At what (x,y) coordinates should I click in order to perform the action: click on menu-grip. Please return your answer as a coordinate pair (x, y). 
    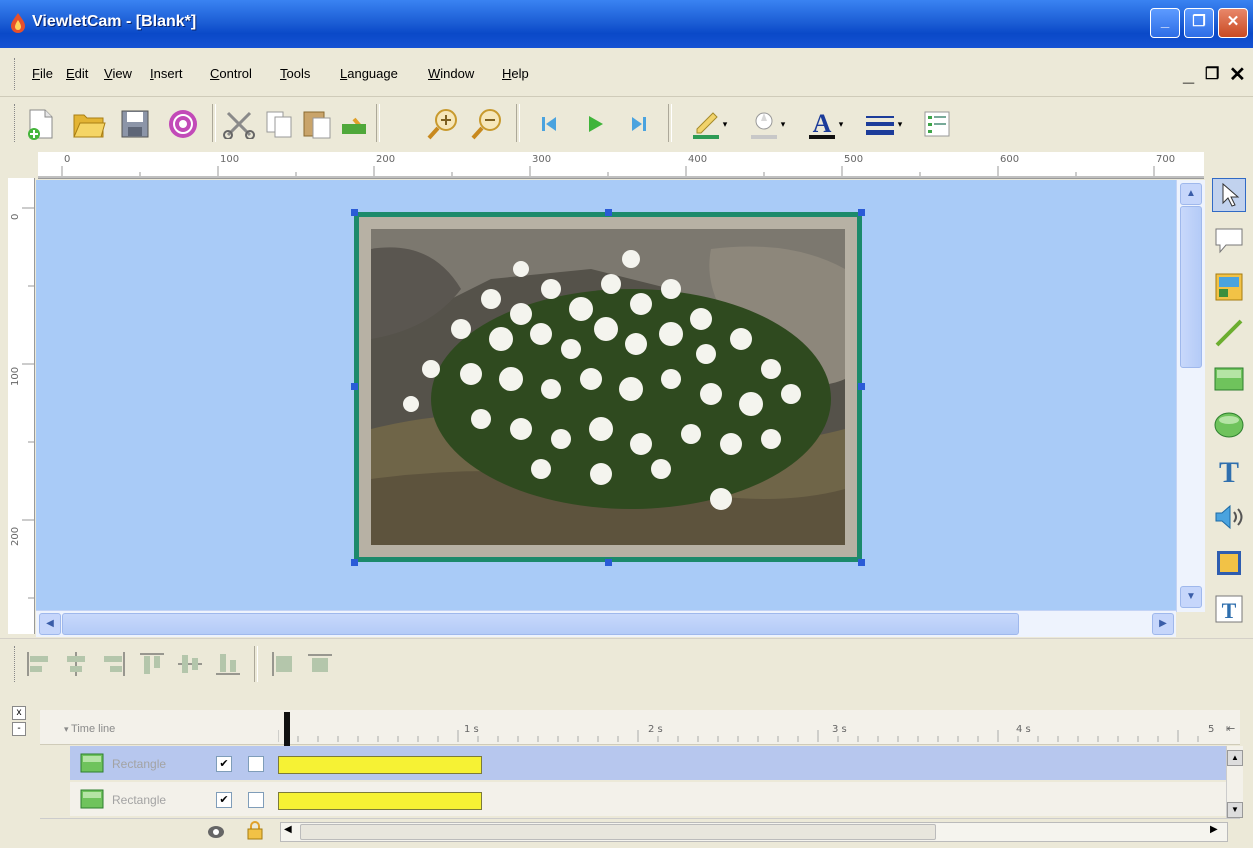
    Looking at the image, I should click on (16, 74).